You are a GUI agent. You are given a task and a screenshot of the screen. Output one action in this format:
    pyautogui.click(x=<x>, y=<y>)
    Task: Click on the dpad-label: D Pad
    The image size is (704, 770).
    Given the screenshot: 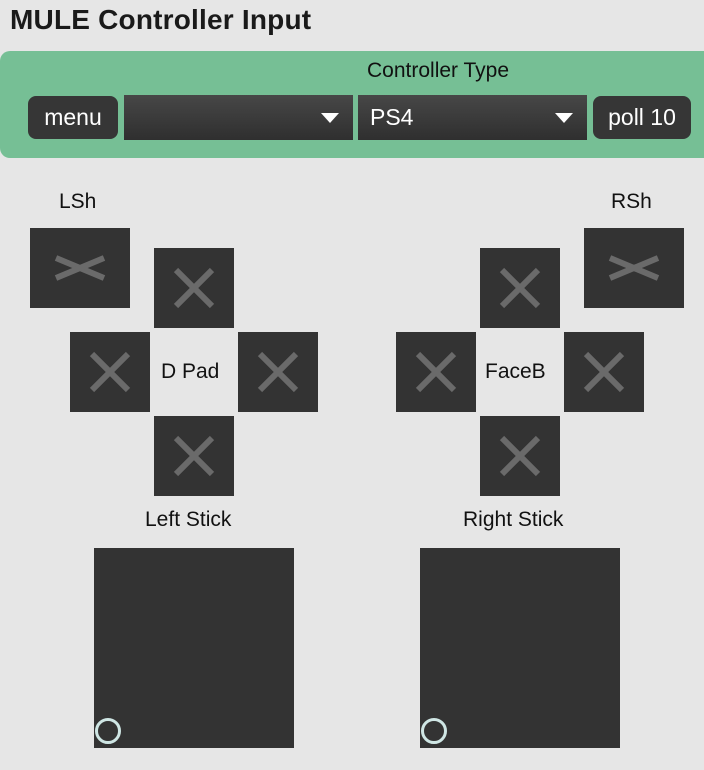 What is the action you would take?
    pyautogui.click(x=190, y=371)
    